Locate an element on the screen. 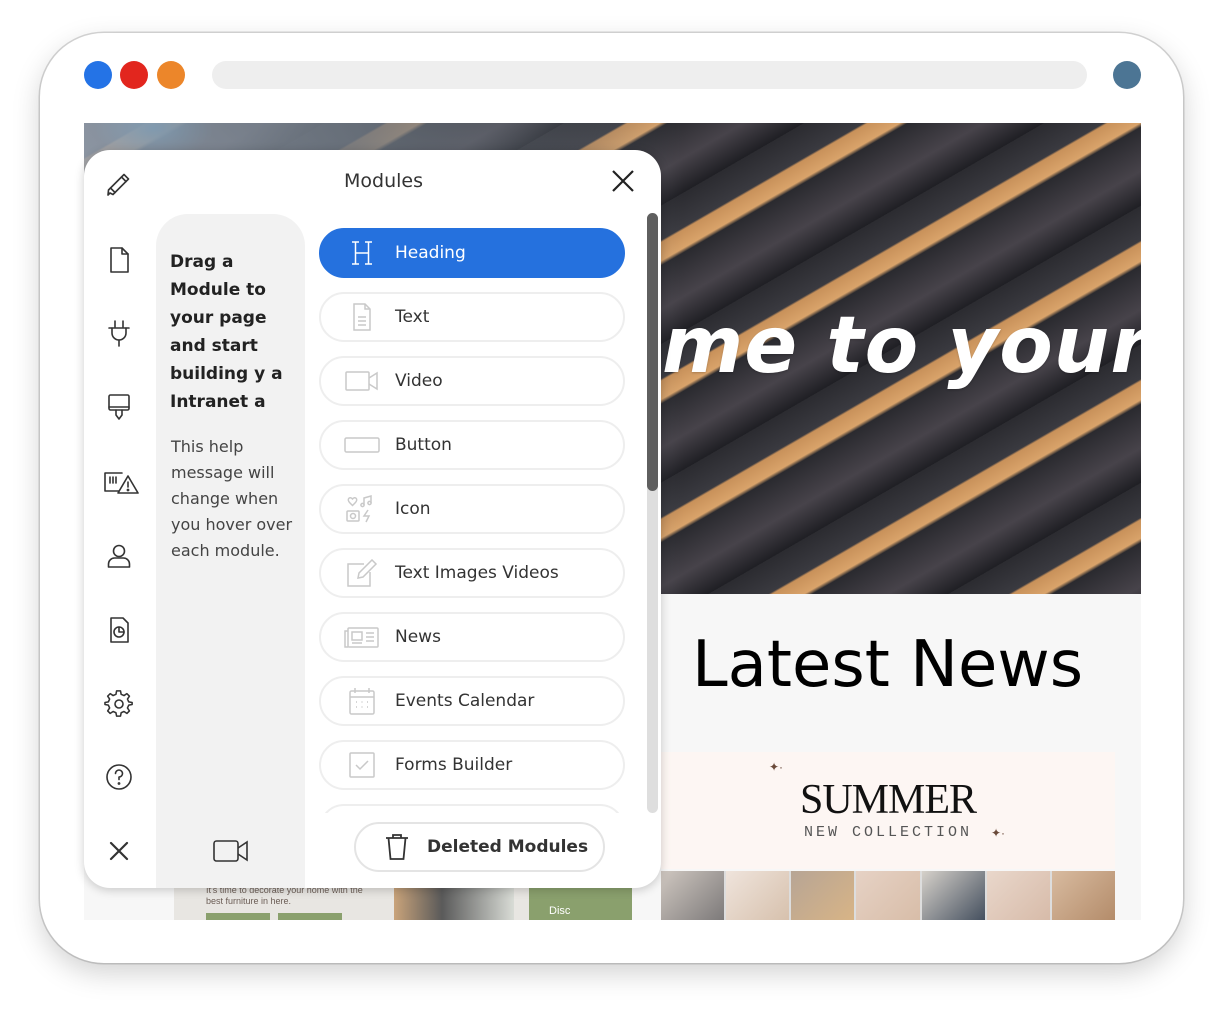  tool-rail is located at coordinates (120, 519).